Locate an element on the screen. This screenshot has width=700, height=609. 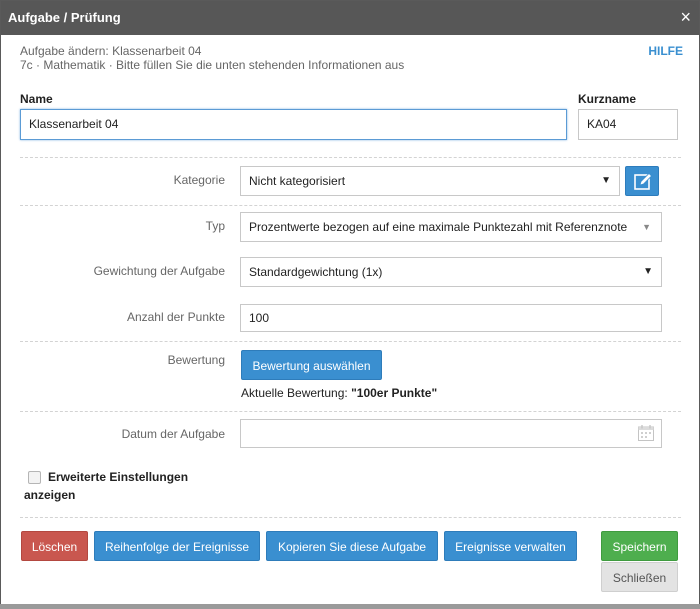
select-rating-button: Bewertung auswählen is located at coordinates (311, 365).